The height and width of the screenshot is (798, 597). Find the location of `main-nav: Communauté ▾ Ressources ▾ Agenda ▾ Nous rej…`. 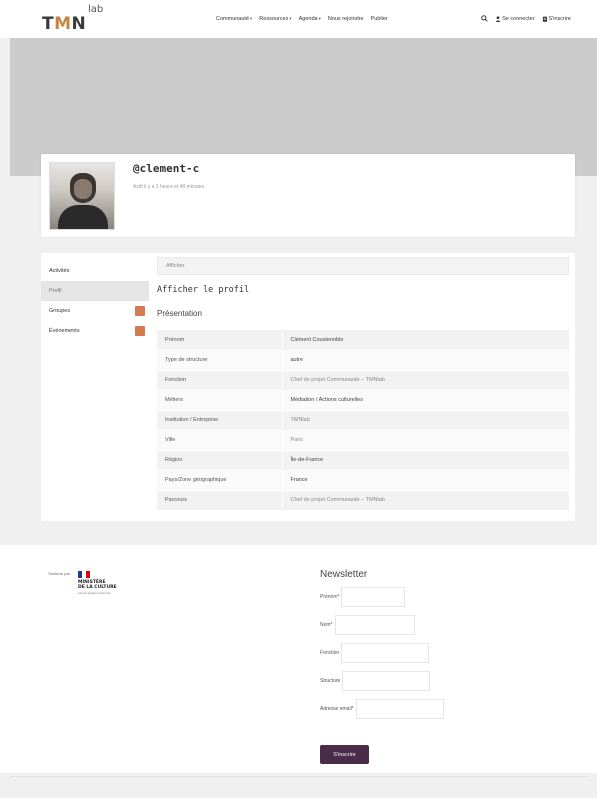

main-nav: Communauté ▾ Ressources ▾ Agenda ▾ Nous rej… is located at coordinates (393, 19).